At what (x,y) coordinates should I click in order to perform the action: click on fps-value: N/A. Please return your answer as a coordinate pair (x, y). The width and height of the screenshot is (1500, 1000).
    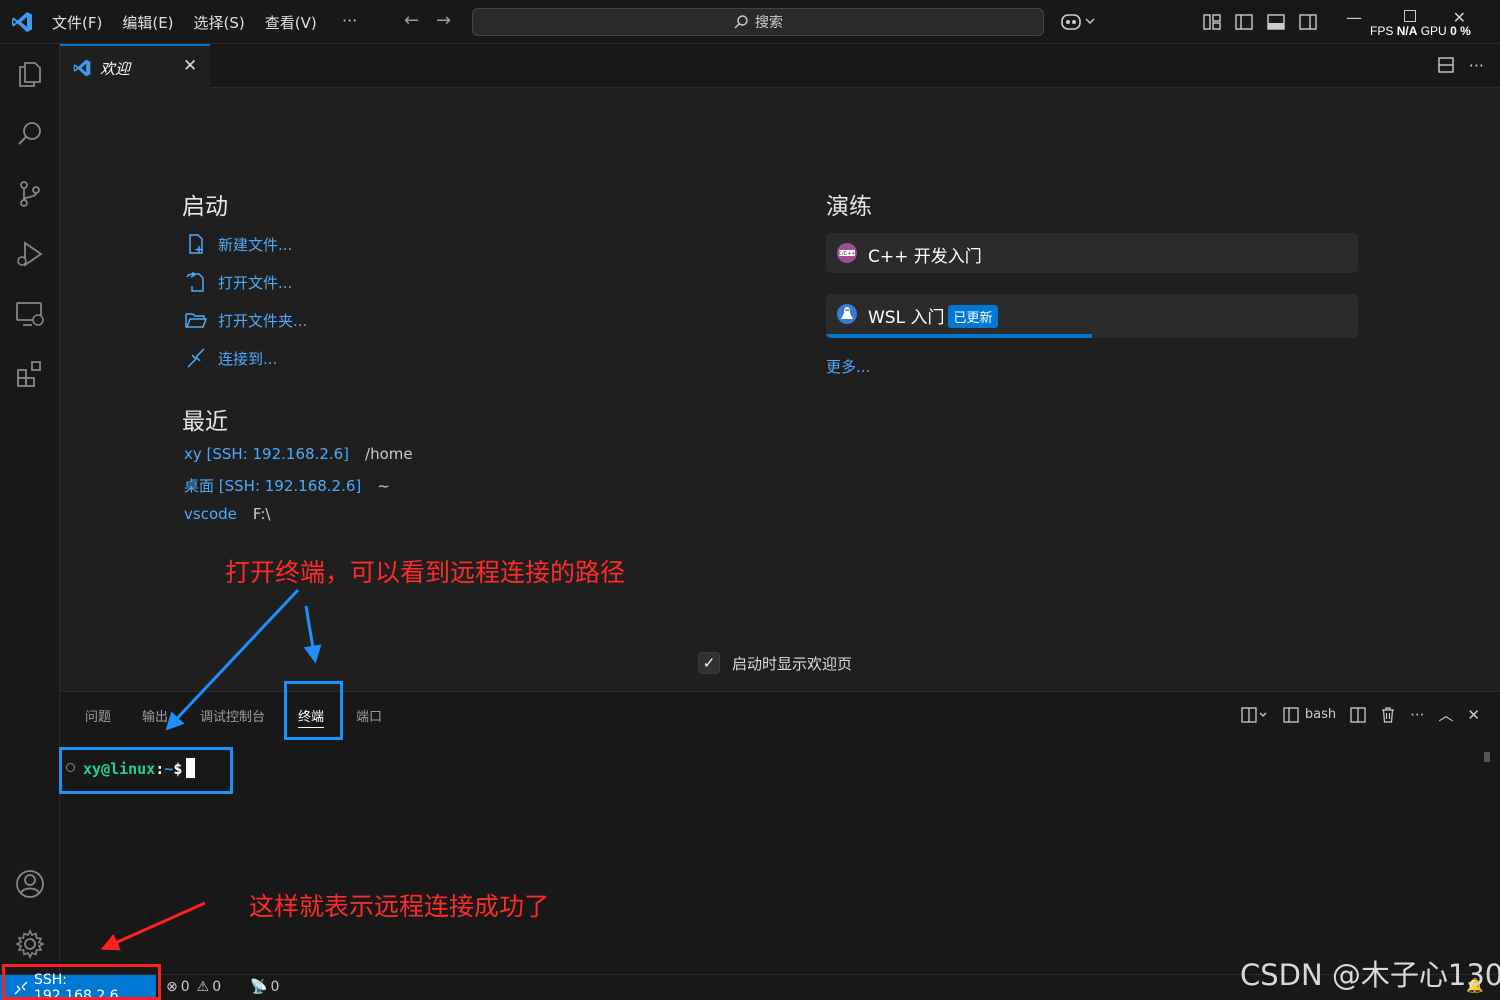
    Looking at the image, I should click on (1407, 31).